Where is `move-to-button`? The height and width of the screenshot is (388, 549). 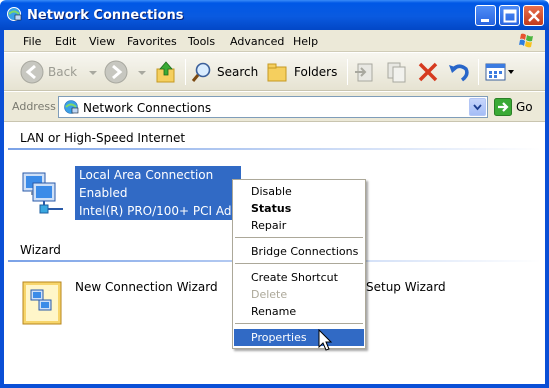 move-to-button is located at coordinates (365, 72).